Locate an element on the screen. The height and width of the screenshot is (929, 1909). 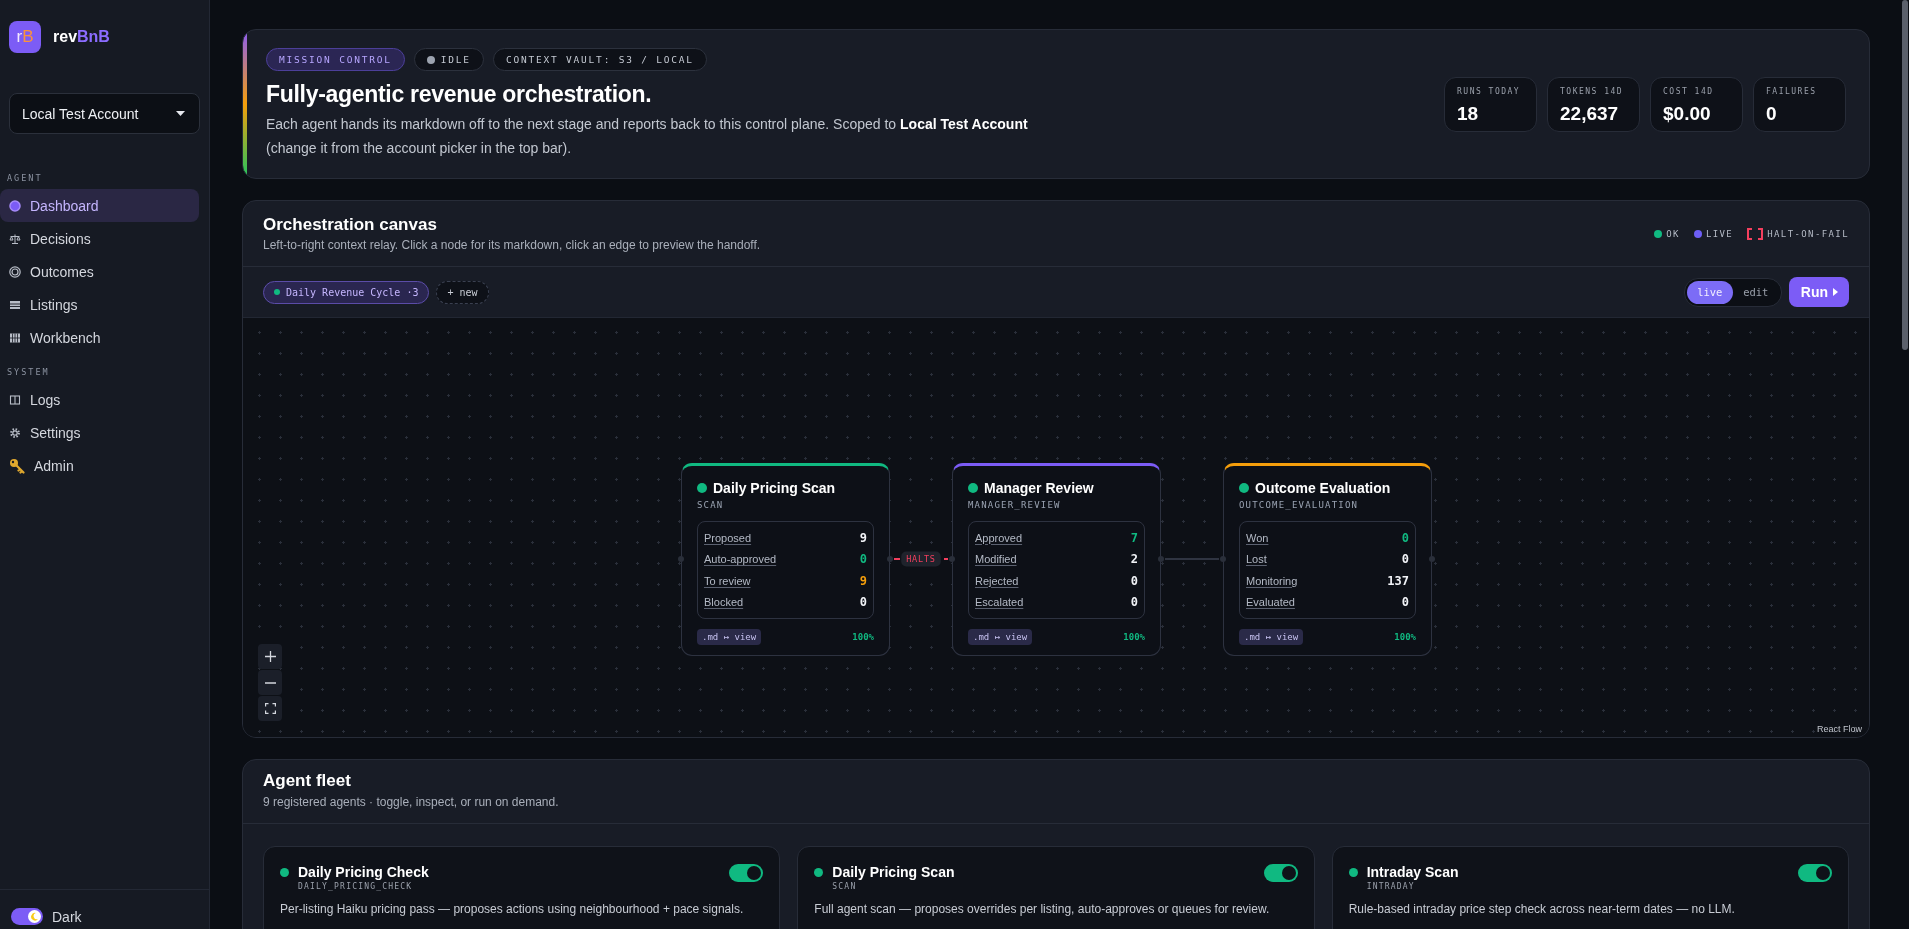
badge-text: CONTEXT VAULT: S3 / LOCAL is located at coordinates (599, 59).